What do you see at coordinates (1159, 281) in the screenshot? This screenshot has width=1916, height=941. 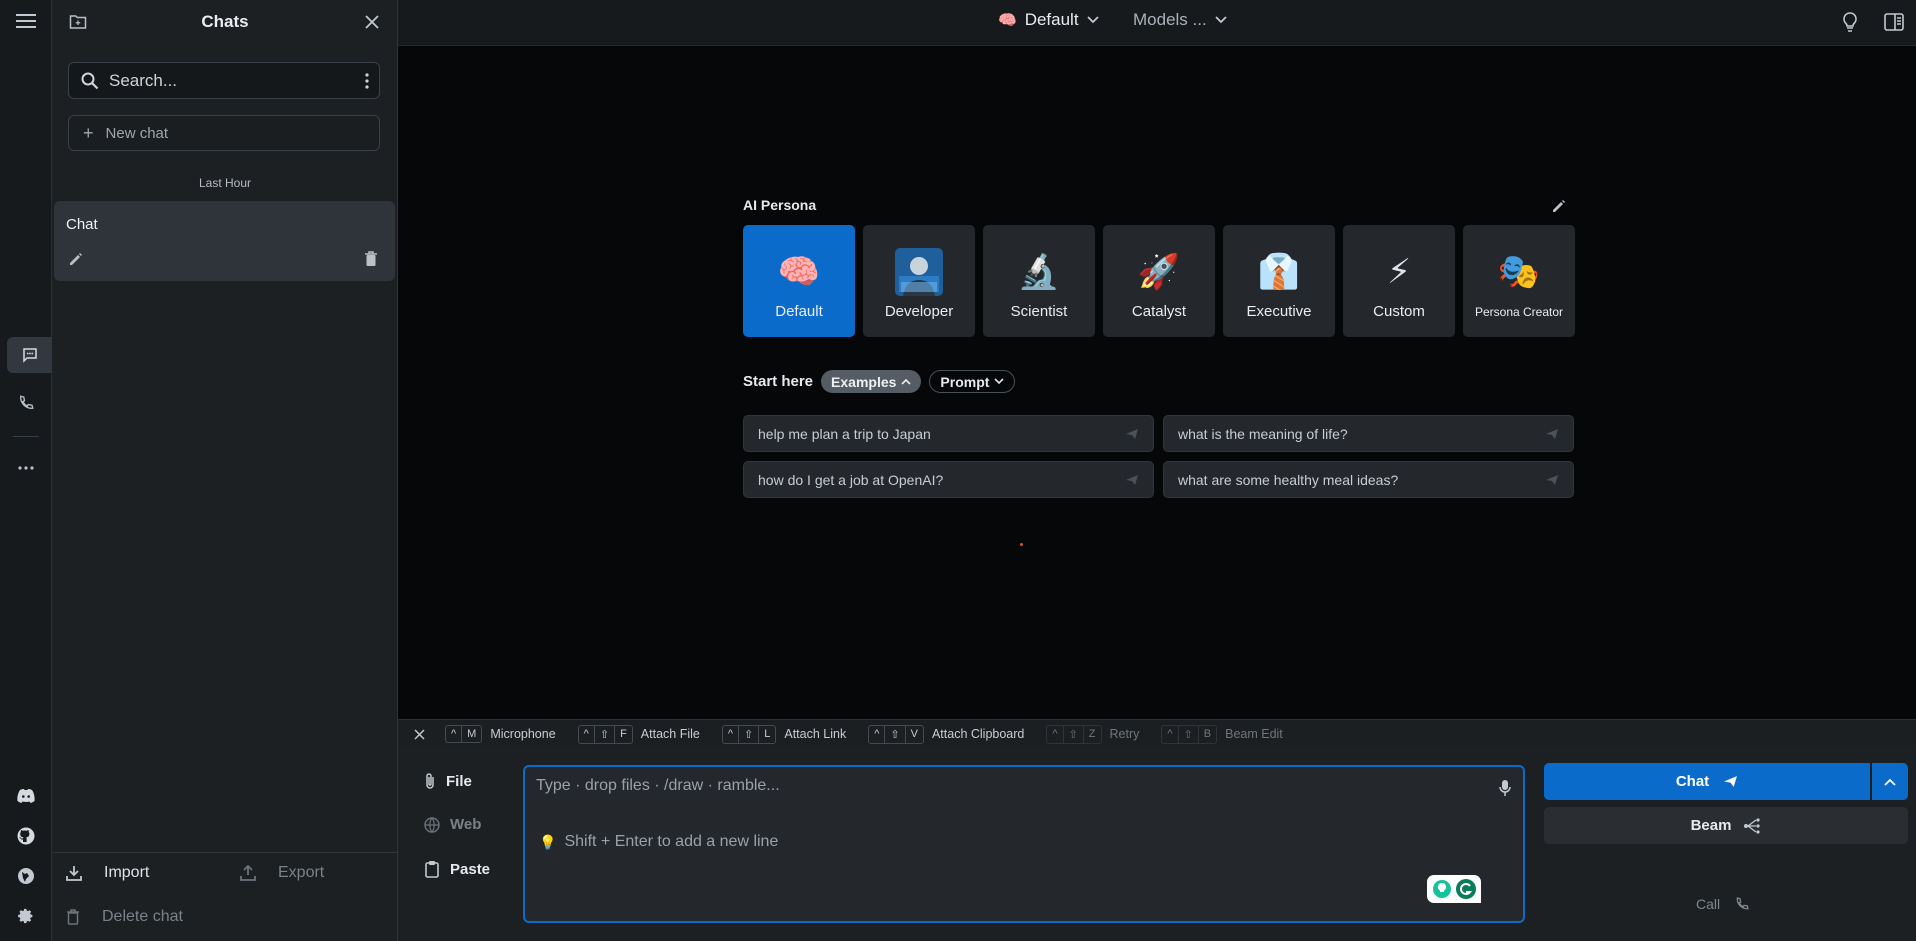 I see `persona-catalyst: 🚀 Catalyst` at bounding box center [1159, 281].